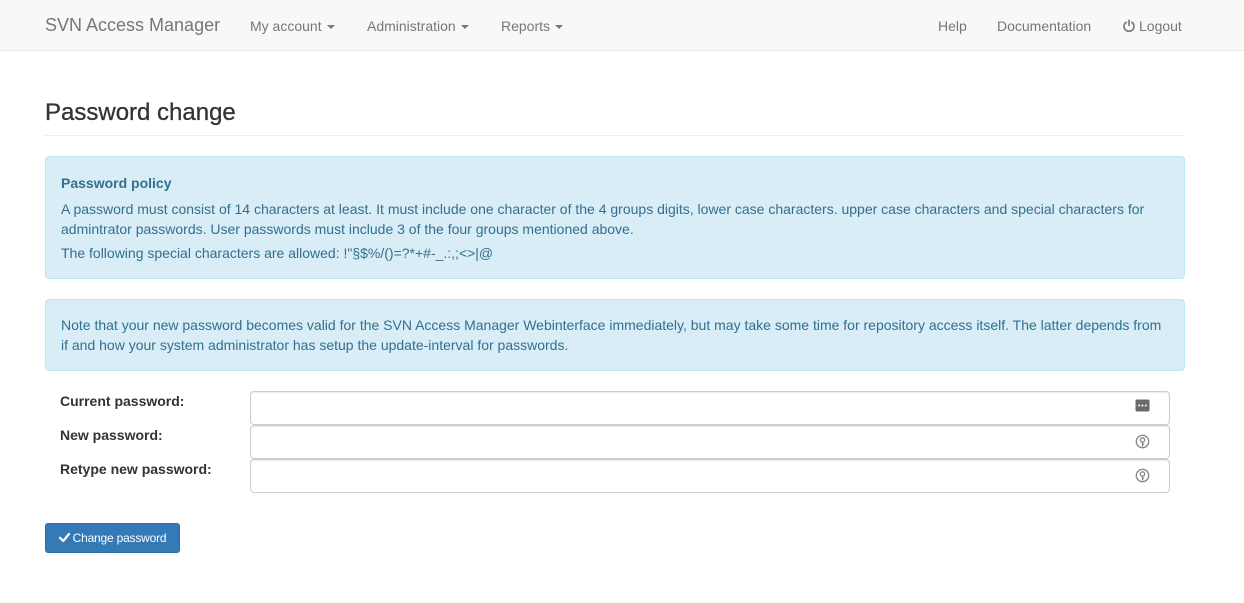 The width and height of the screenshot is (1244, 603). I want to click on current-password-input, so click(710, 408).